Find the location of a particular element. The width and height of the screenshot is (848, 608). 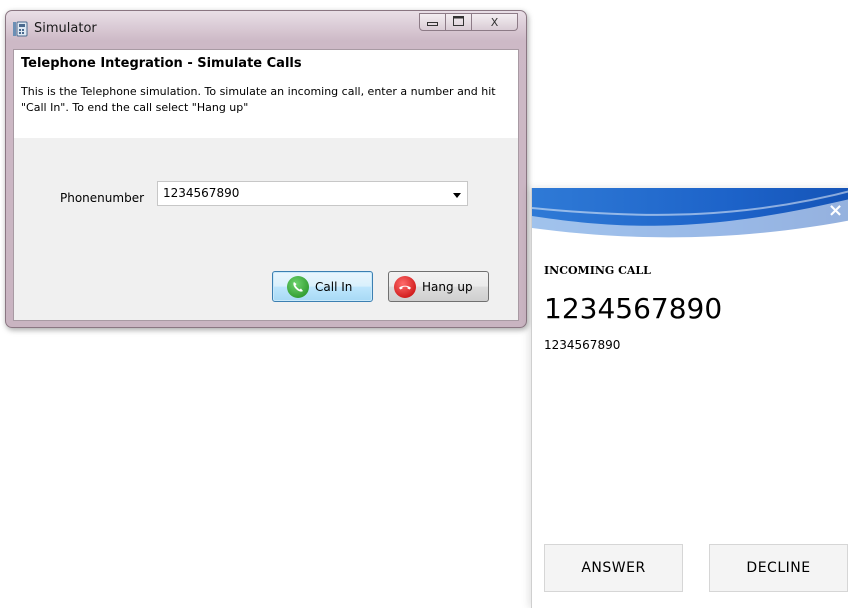

phone-answer-icon is located at coordinates (298, 286).